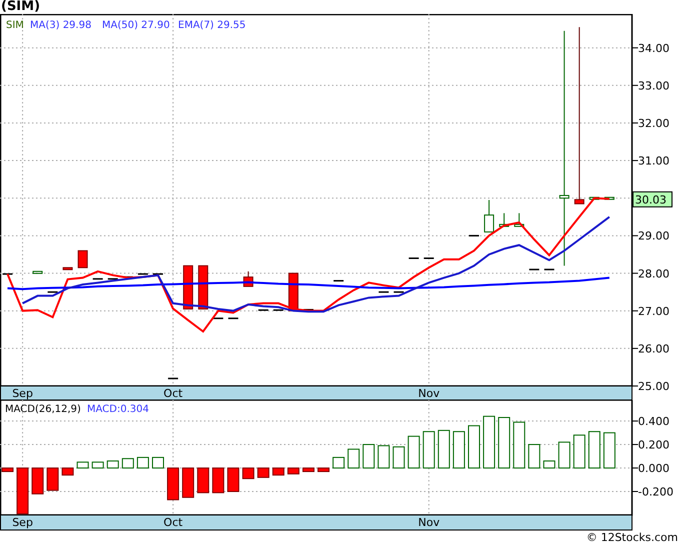 The height and width of the screenshot is (546, 680). Describe the element at coordinates (654, 469) in the screenshot. I see `axis-label: 0.000` at that location.